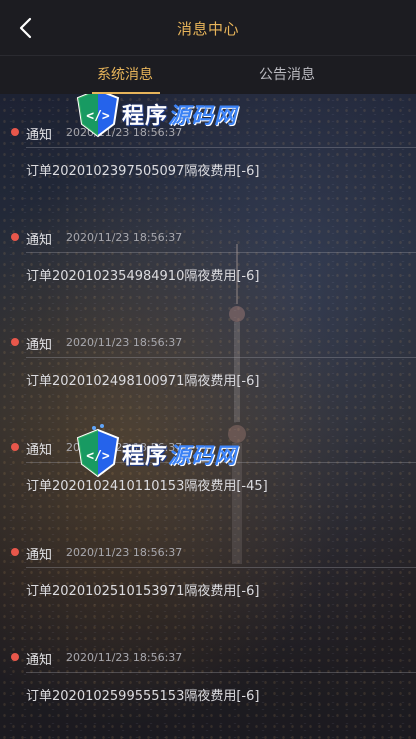  What do you see at coordinates (143, 696) in the screenshot?
I see `message-body: 订单2020102599555153隔夜费用[-6]` at bounding box center [143, 696].